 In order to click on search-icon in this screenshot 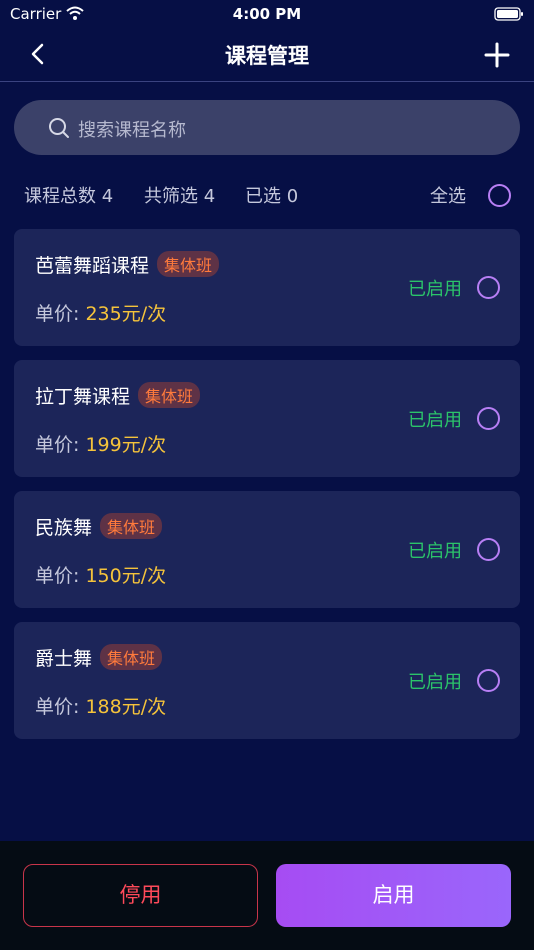, I will do `click(59, 130)`.